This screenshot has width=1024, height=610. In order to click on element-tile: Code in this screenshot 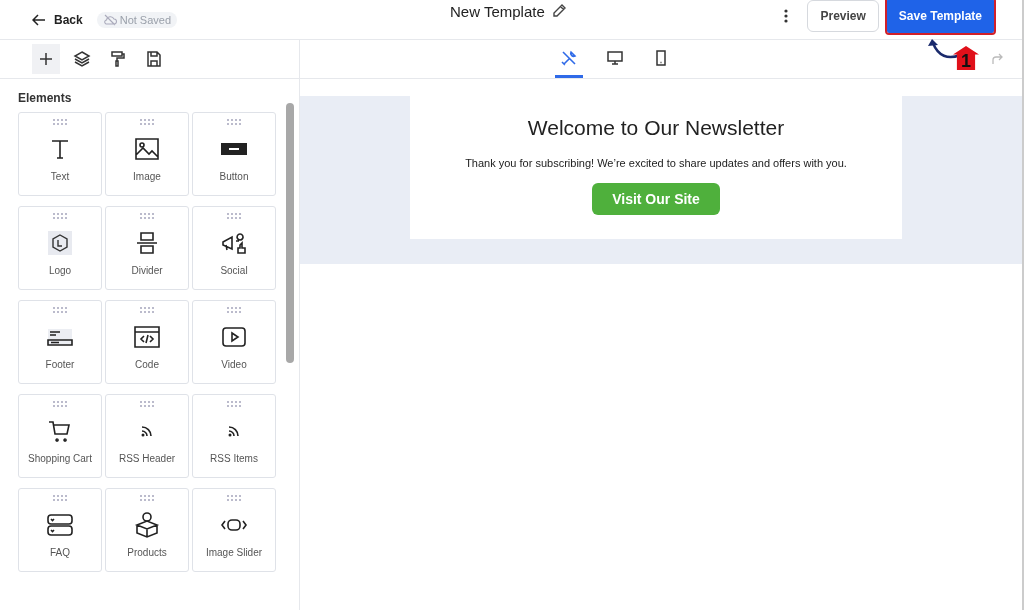, I will do `click(147, 342)`.